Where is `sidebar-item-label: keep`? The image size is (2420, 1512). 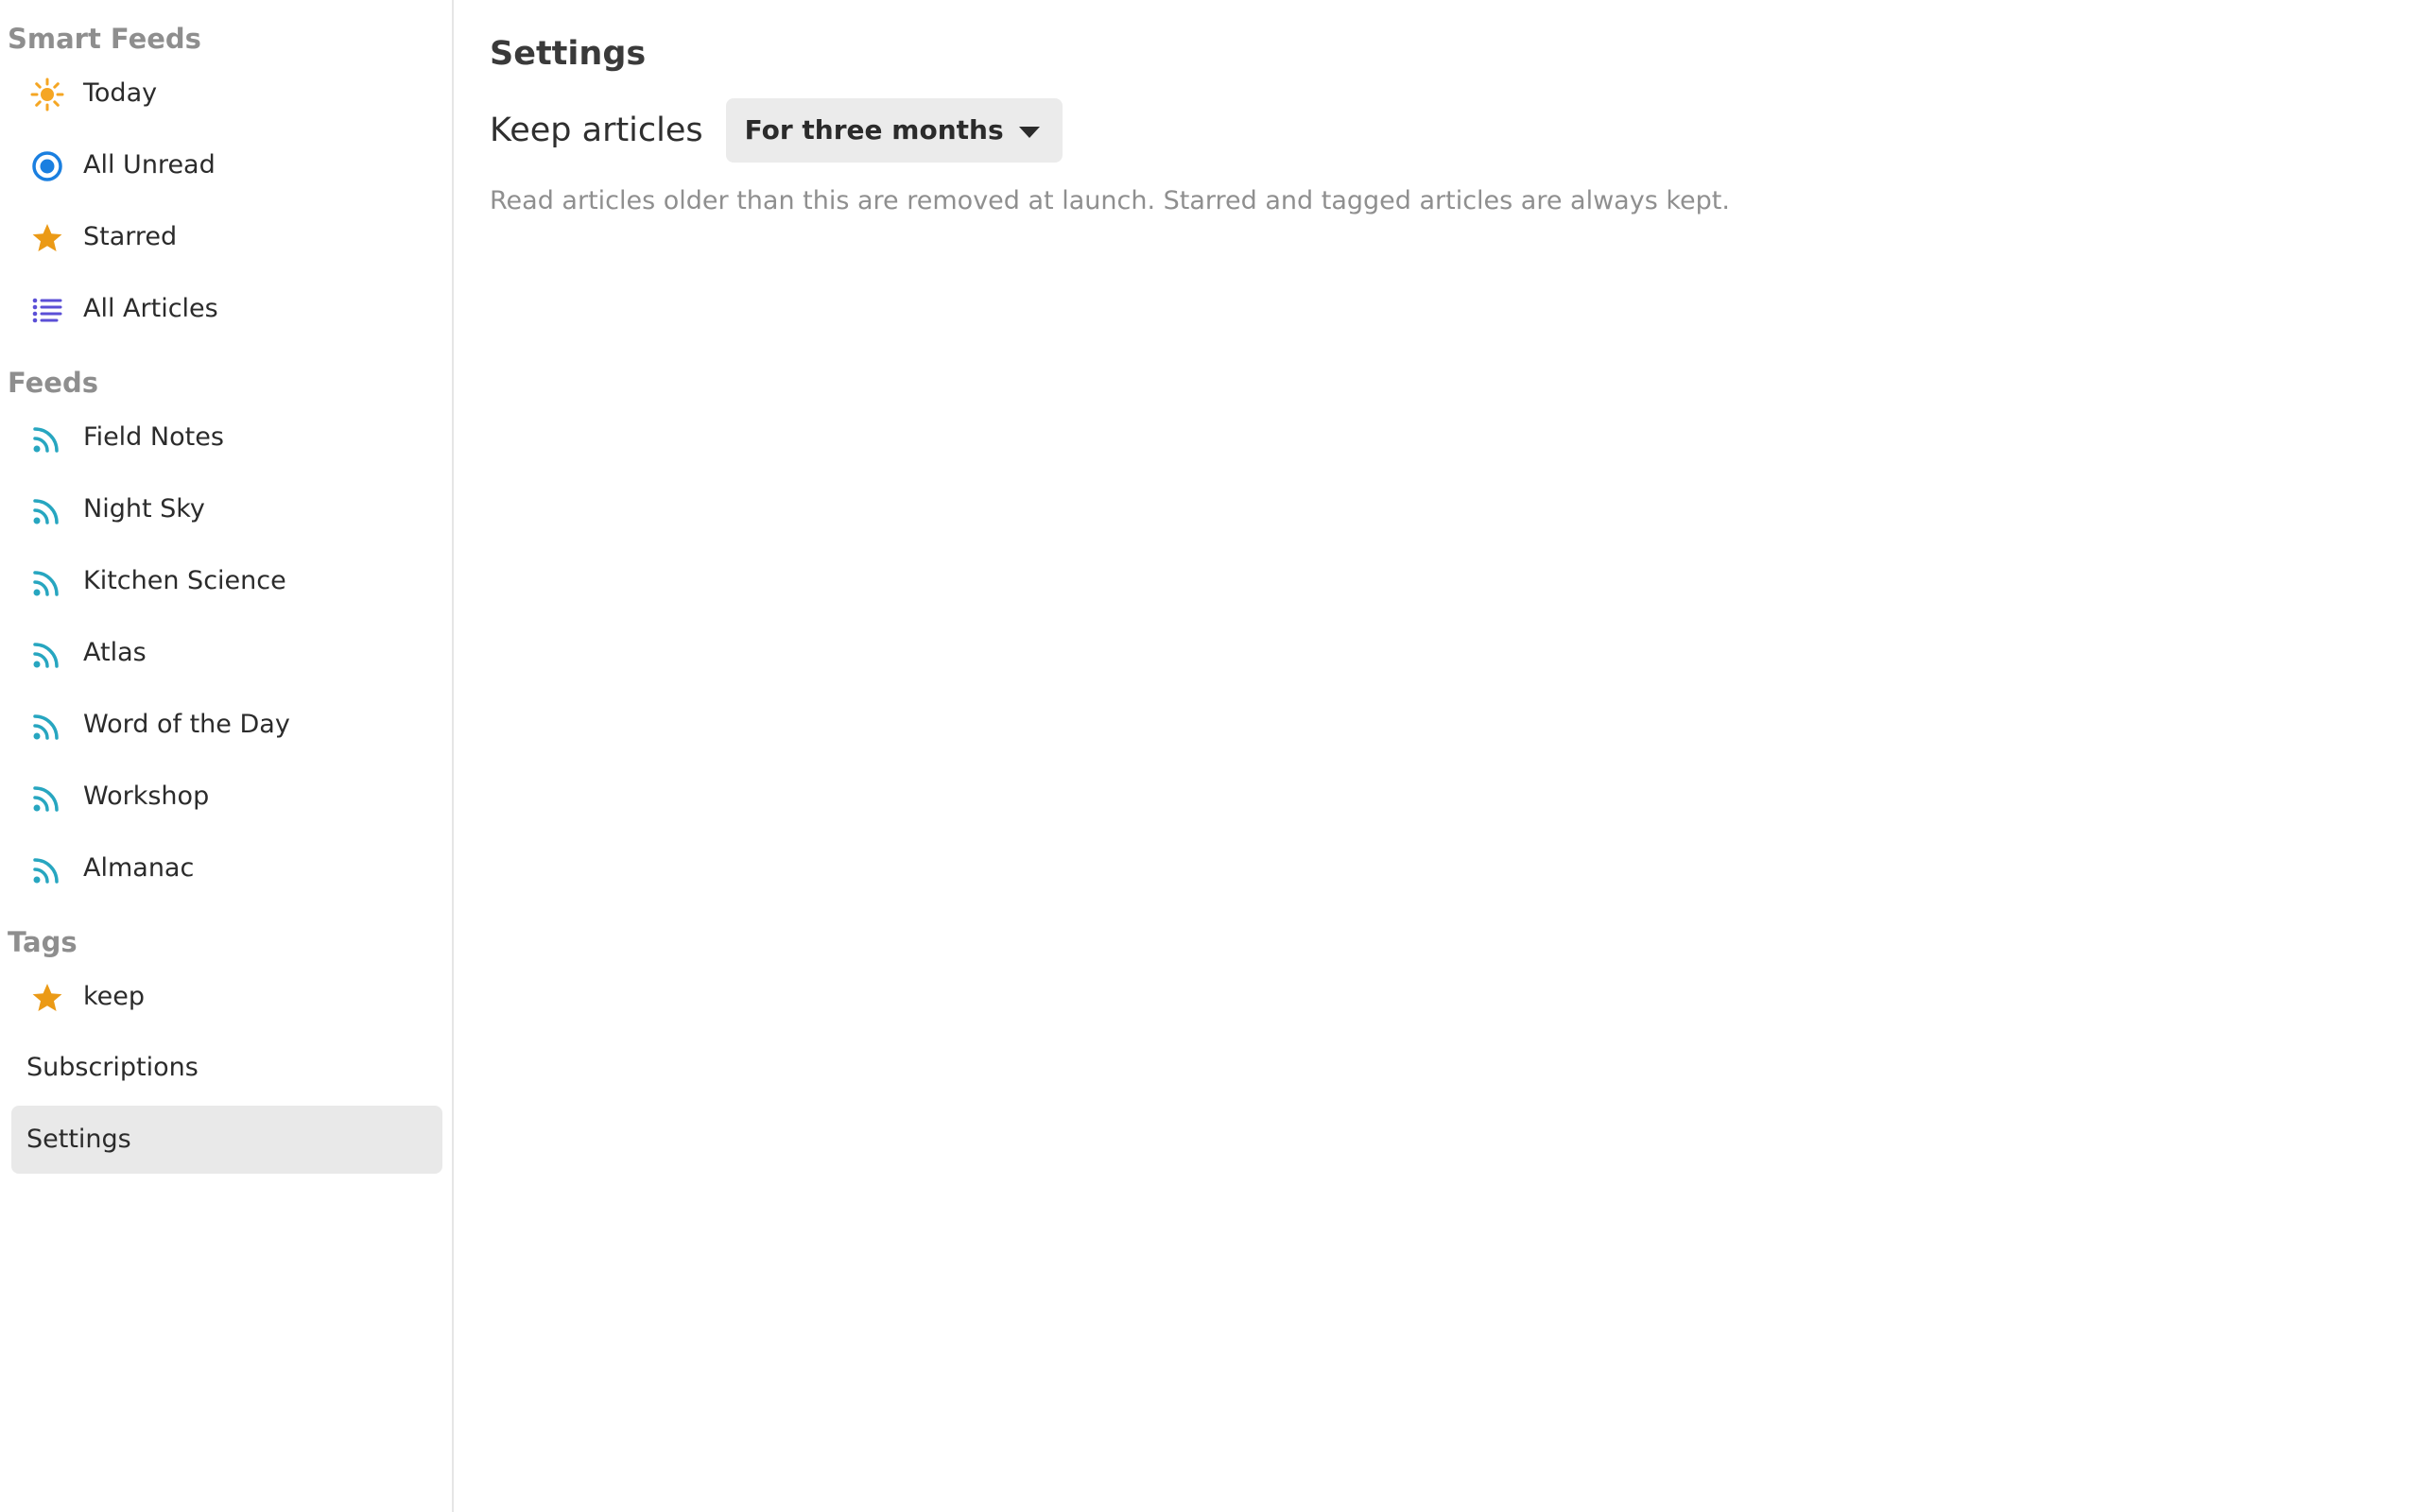
sidebar-item-label: keep is located at coordinates (115, 996).